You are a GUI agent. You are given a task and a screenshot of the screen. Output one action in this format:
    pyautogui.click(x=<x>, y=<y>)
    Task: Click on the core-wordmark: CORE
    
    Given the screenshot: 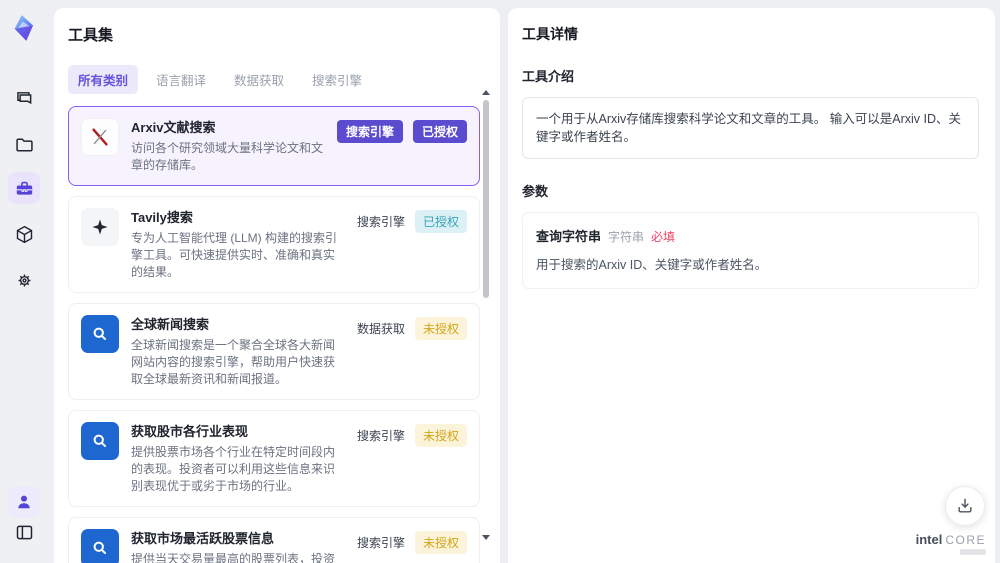 What is the action you would take?
    pyautogui.click(x=965, y=540)
    